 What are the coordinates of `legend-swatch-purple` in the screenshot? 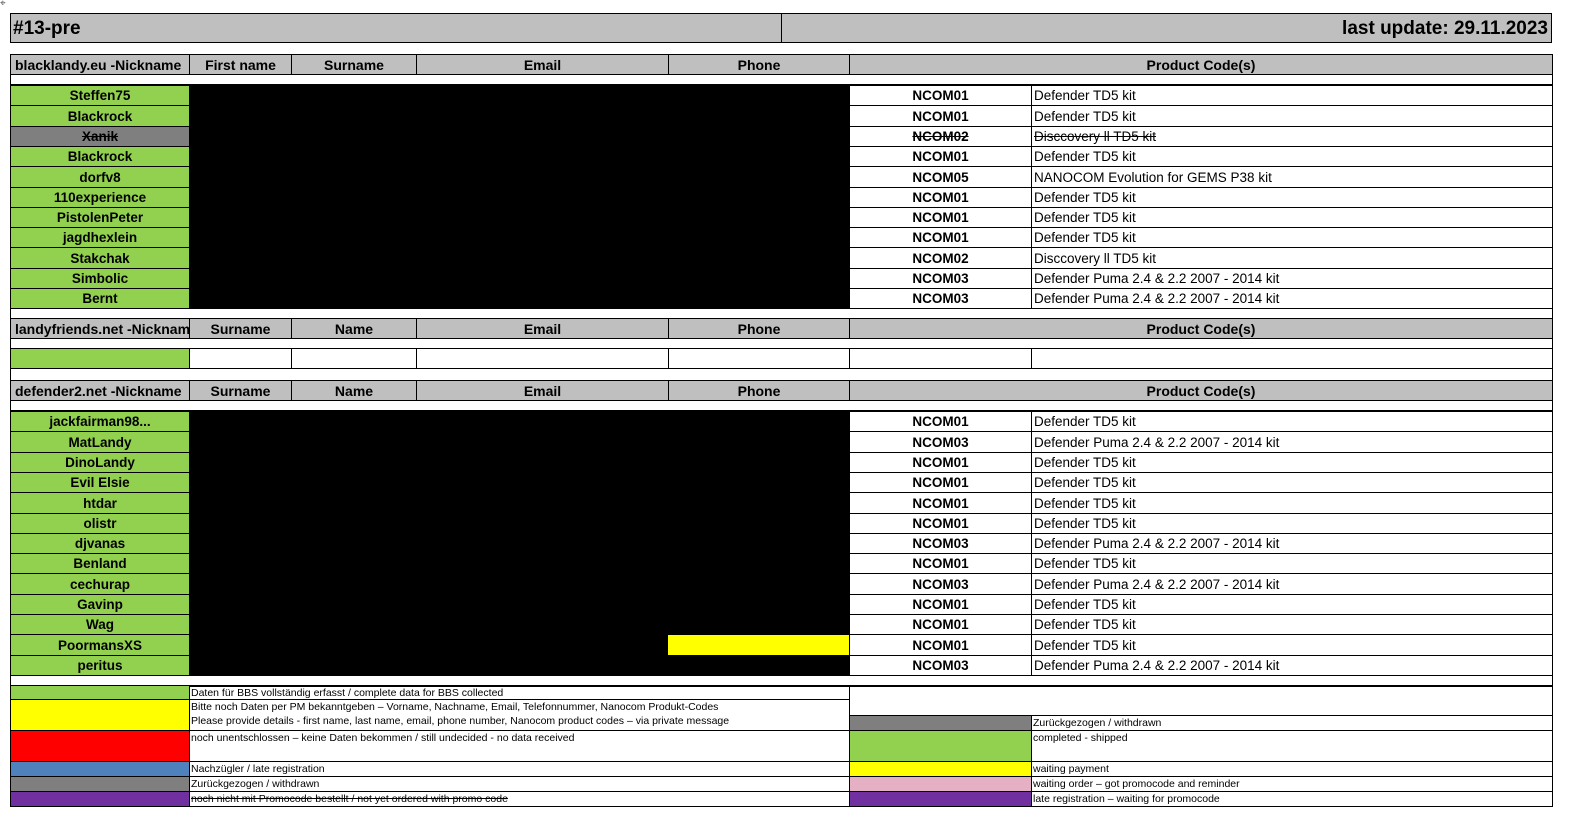 It's located at (100, 799).